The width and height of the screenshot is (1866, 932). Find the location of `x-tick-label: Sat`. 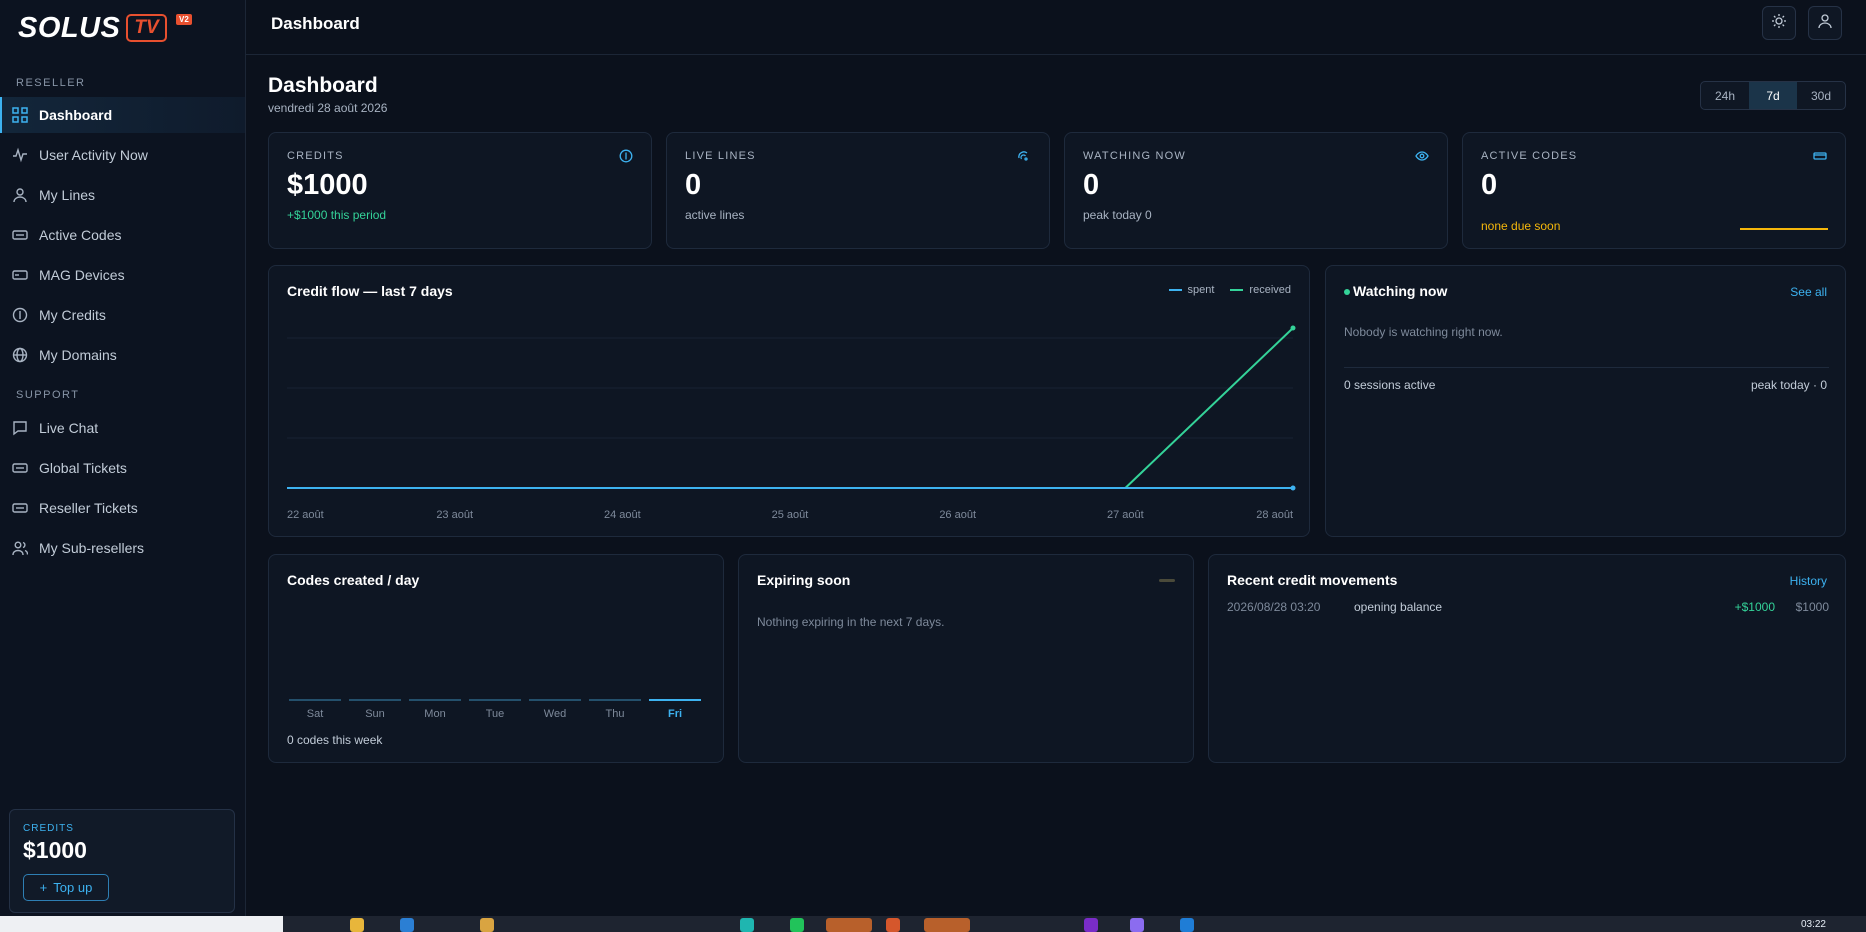

x-tick-label: Sat is located at coordinates (315, 714).